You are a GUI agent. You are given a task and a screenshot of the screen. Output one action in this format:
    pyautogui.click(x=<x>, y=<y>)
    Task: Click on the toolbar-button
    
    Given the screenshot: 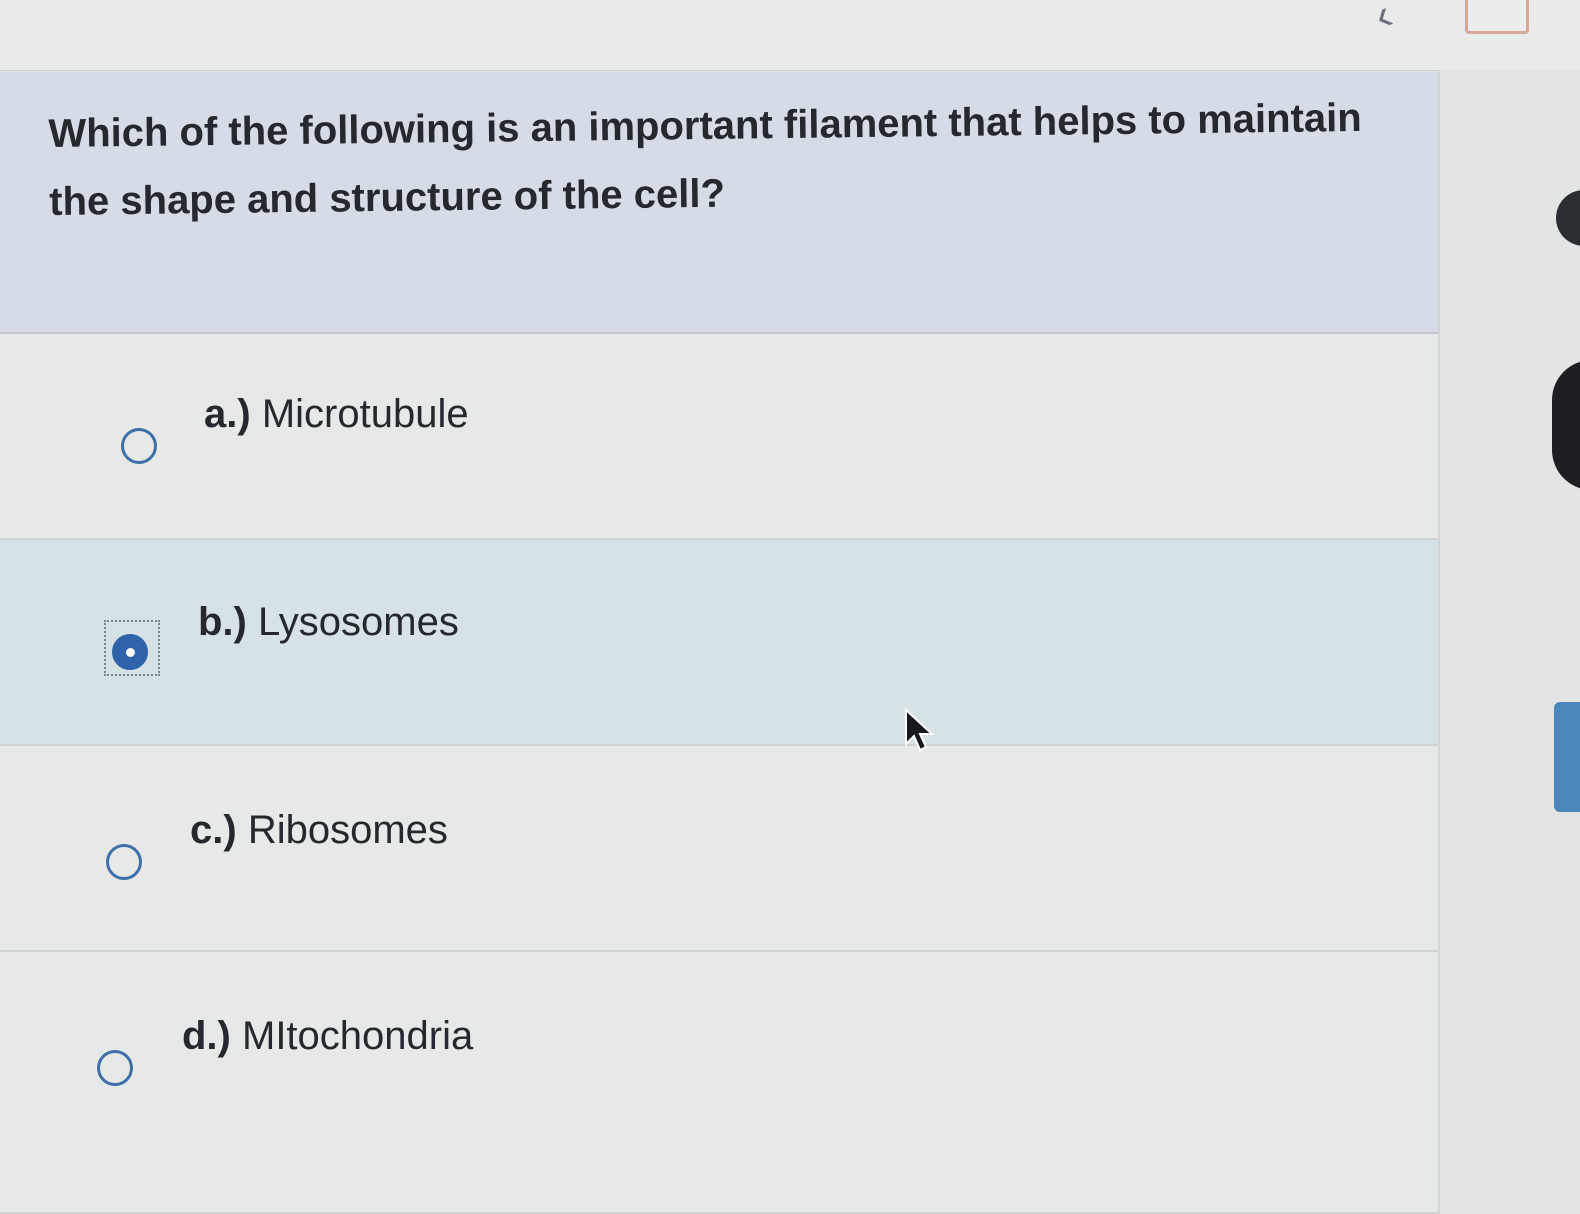 What is the action you would take?
    pyautogui.click(x=1497, y=17)
    